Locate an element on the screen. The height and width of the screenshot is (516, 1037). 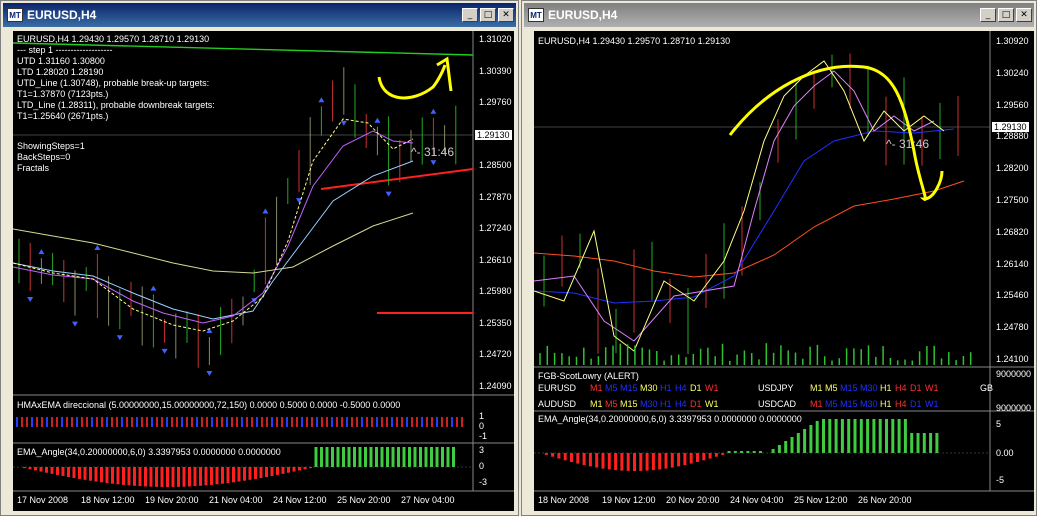
date-label: 20 Nov 20:00 is located at coordinates (693, 500).